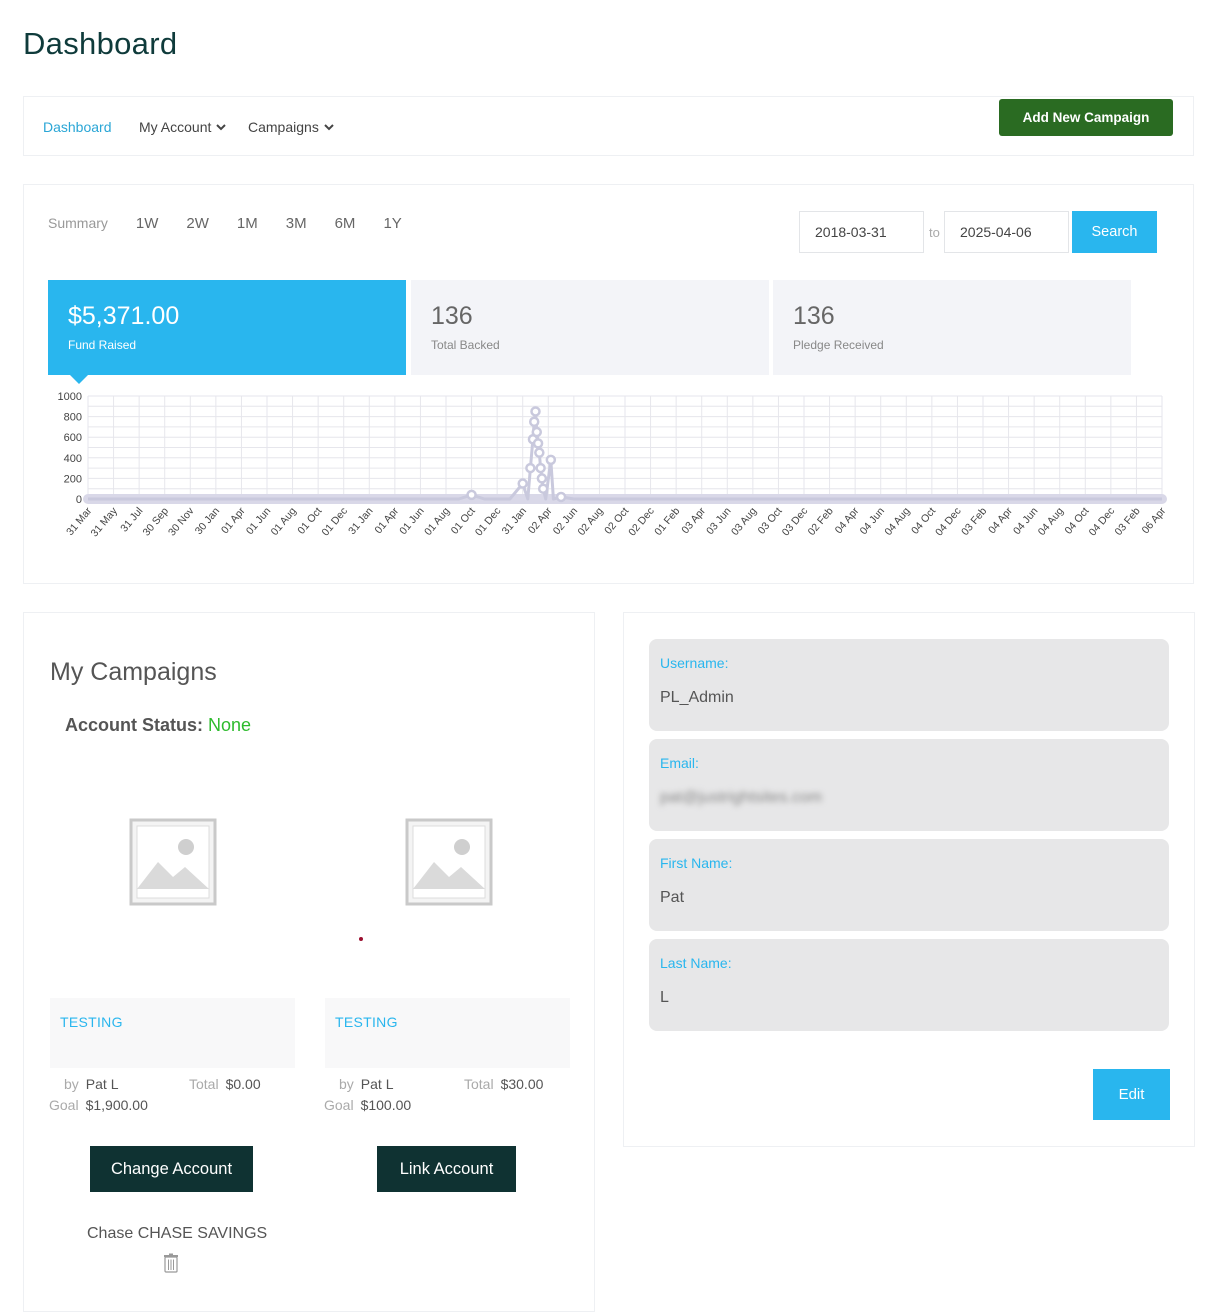  Describe the element at coordinates (909, 985) in the screenshot. I see `last-name-field: Last Name: L` at that location.